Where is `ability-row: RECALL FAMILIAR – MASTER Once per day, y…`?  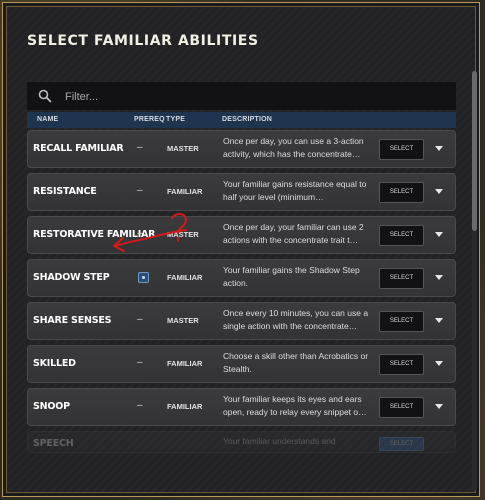
ability-row: RECALL FAMILIAR – MASTER Once per day, y… is located at coordinates (241, 149).